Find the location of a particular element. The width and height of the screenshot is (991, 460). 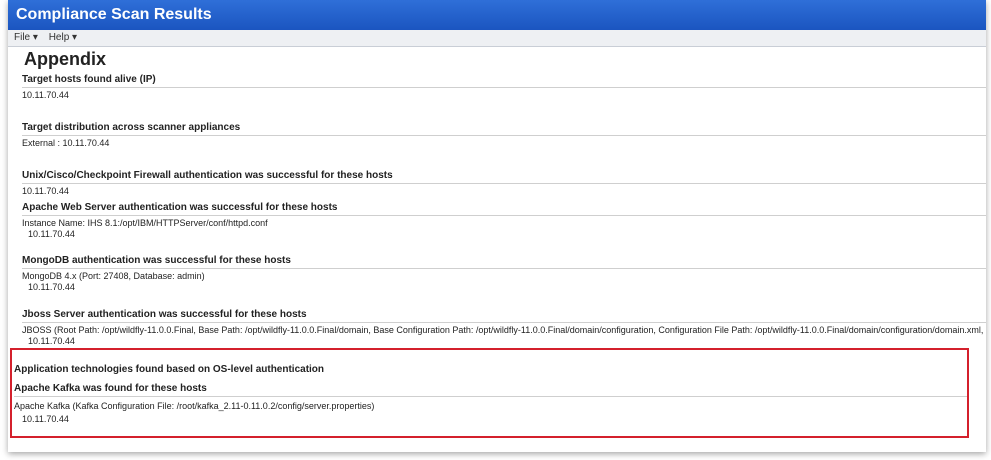

page-title: Appendix is located at coordinates (65, 59).